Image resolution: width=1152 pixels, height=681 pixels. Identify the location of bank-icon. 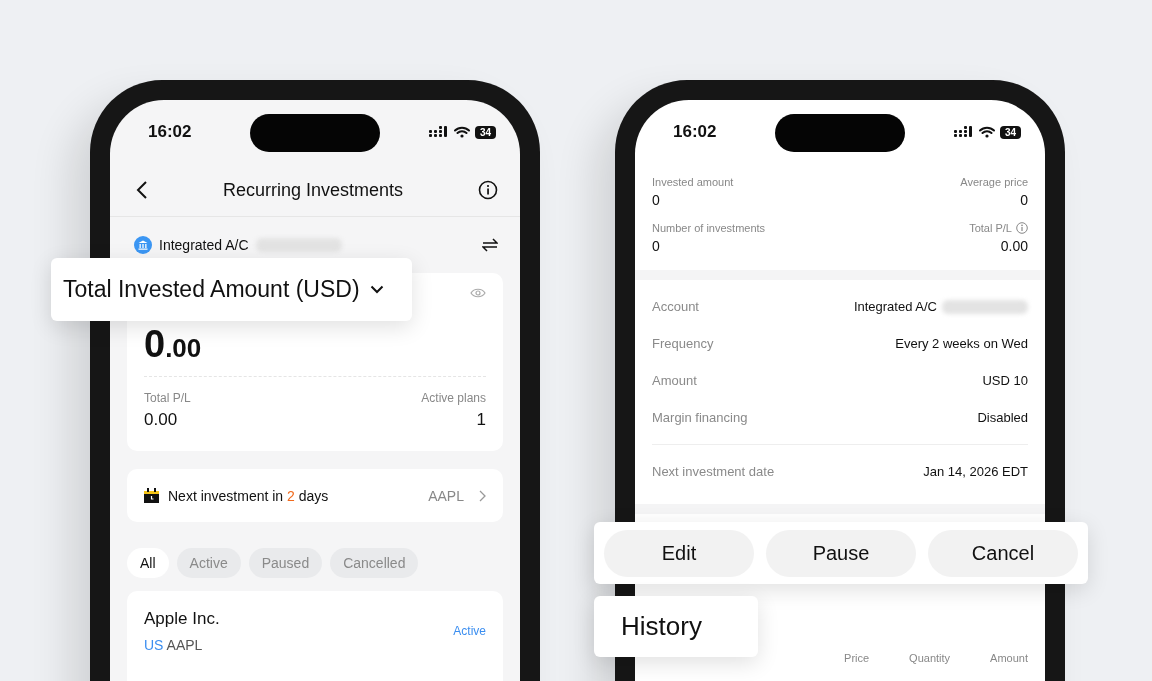
(143, 245).